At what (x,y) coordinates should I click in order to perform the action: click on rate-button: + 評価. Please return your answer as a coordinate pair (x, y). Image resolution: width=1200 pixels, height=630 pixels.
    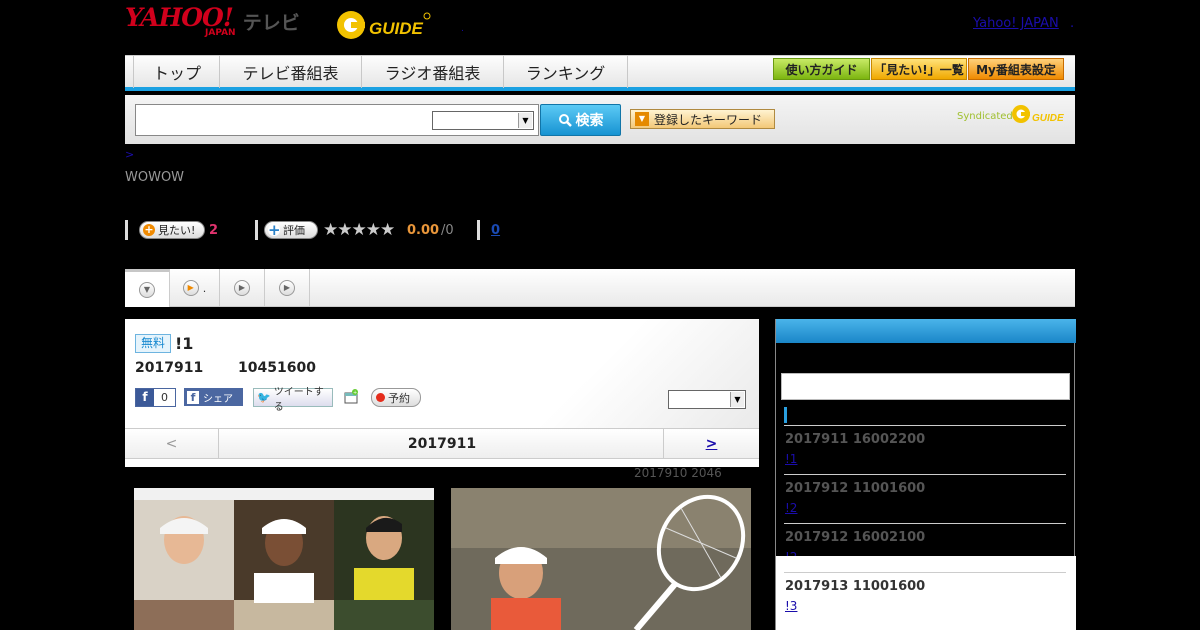
    Looking at the image, I should click on (291, 230).